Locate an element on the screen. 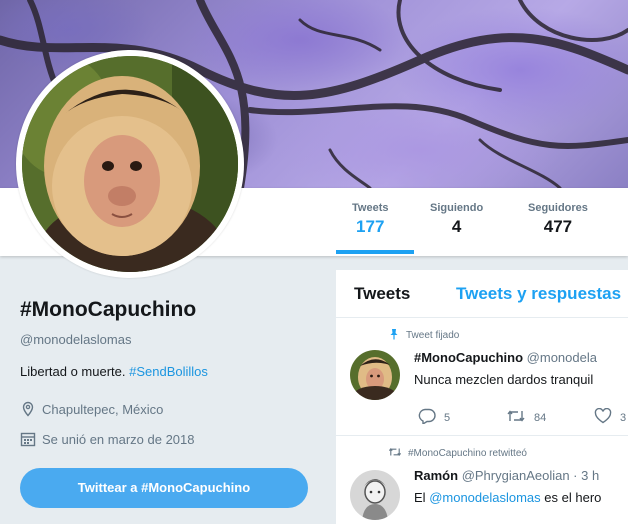  tweet-text: Nunca mezclen dardos tranquil is located at coordinates (504, 379).